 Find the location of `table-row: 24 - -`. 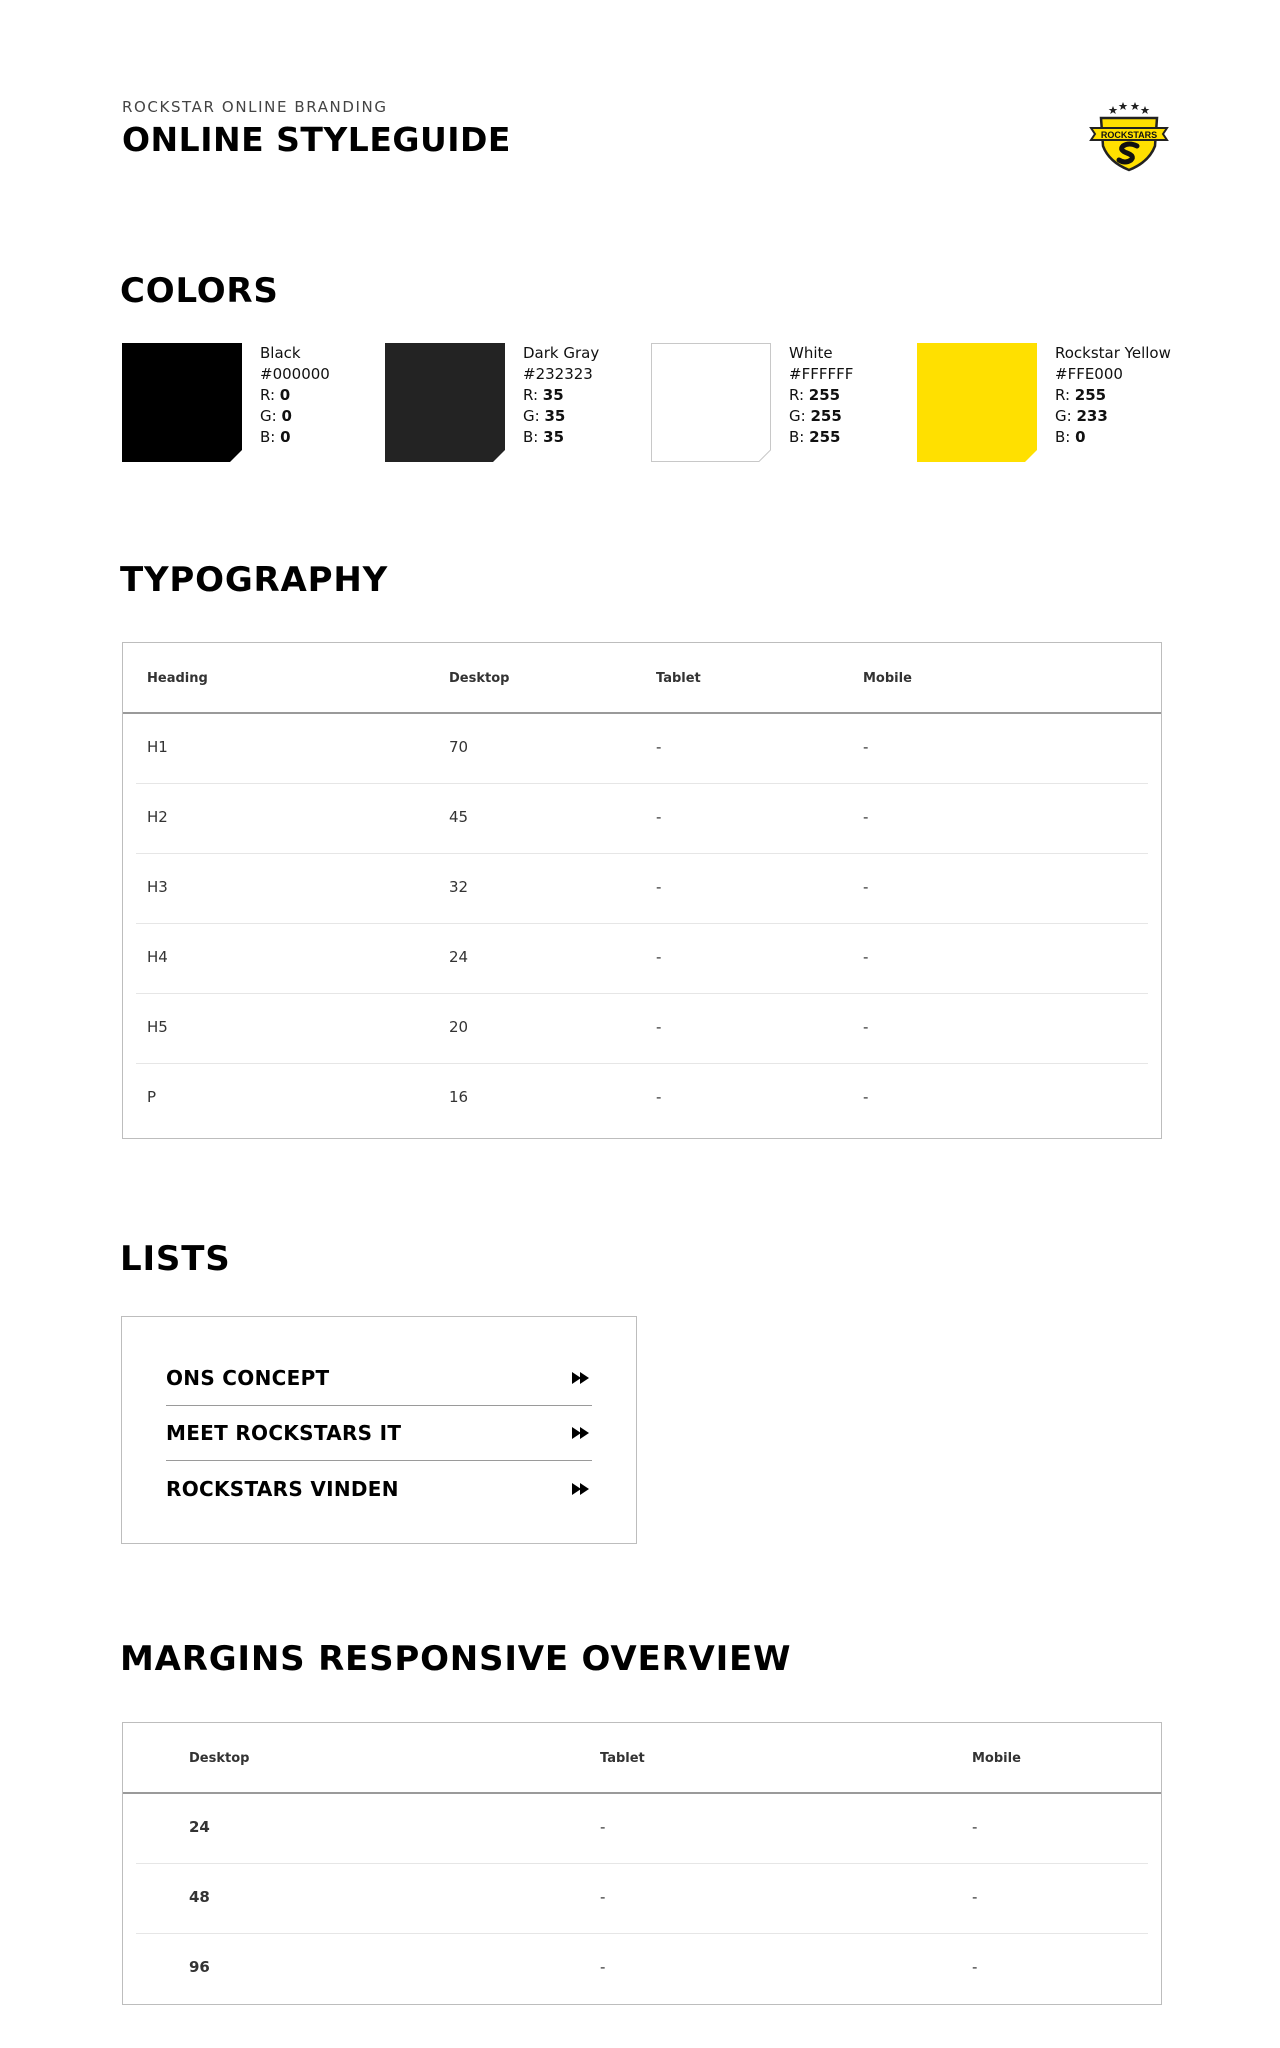

table-row: 24 - - is located at coordinates (642, 1829).